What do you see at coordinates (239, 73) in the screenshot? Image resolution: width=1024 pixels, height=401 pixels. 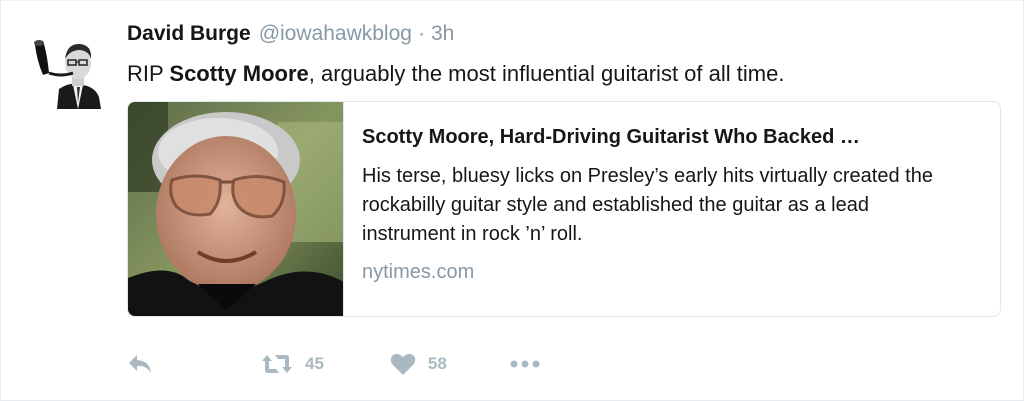 I see `tweet-text-bold: Scotty Moore` at bounding box center [239, 73].